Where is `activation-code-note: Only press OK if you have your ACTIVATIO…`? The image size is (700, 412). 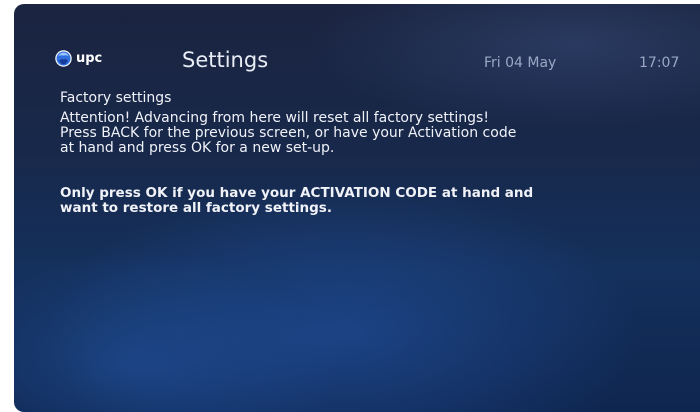 activation-code-note: Only press OK if you have your ACTIVATIO… is located at coordinates (370, 201).